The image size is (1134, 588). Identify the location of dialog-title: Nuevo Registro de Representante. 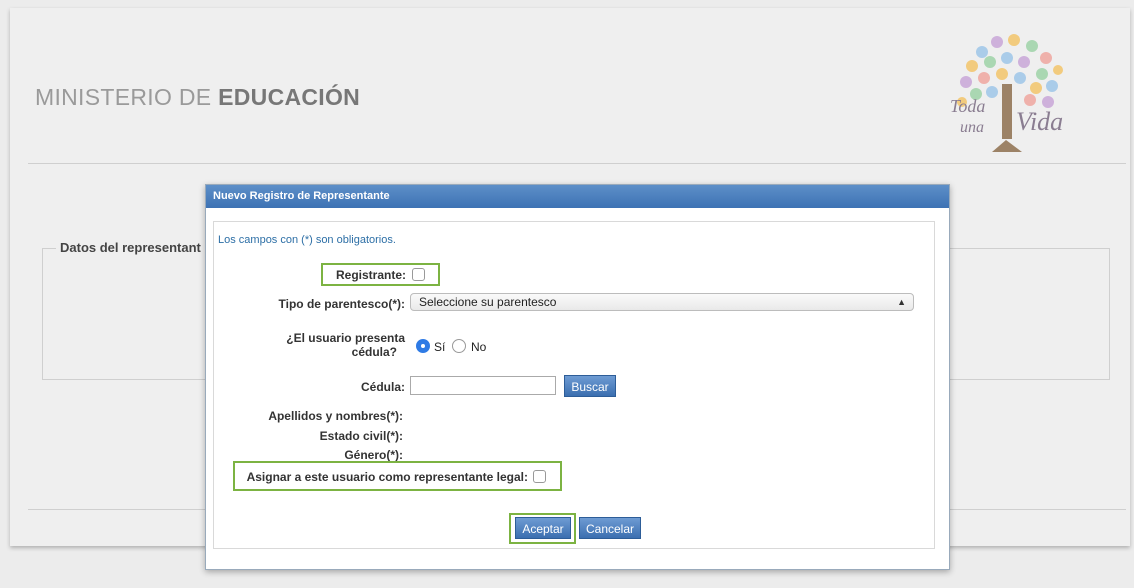
(577, 196).